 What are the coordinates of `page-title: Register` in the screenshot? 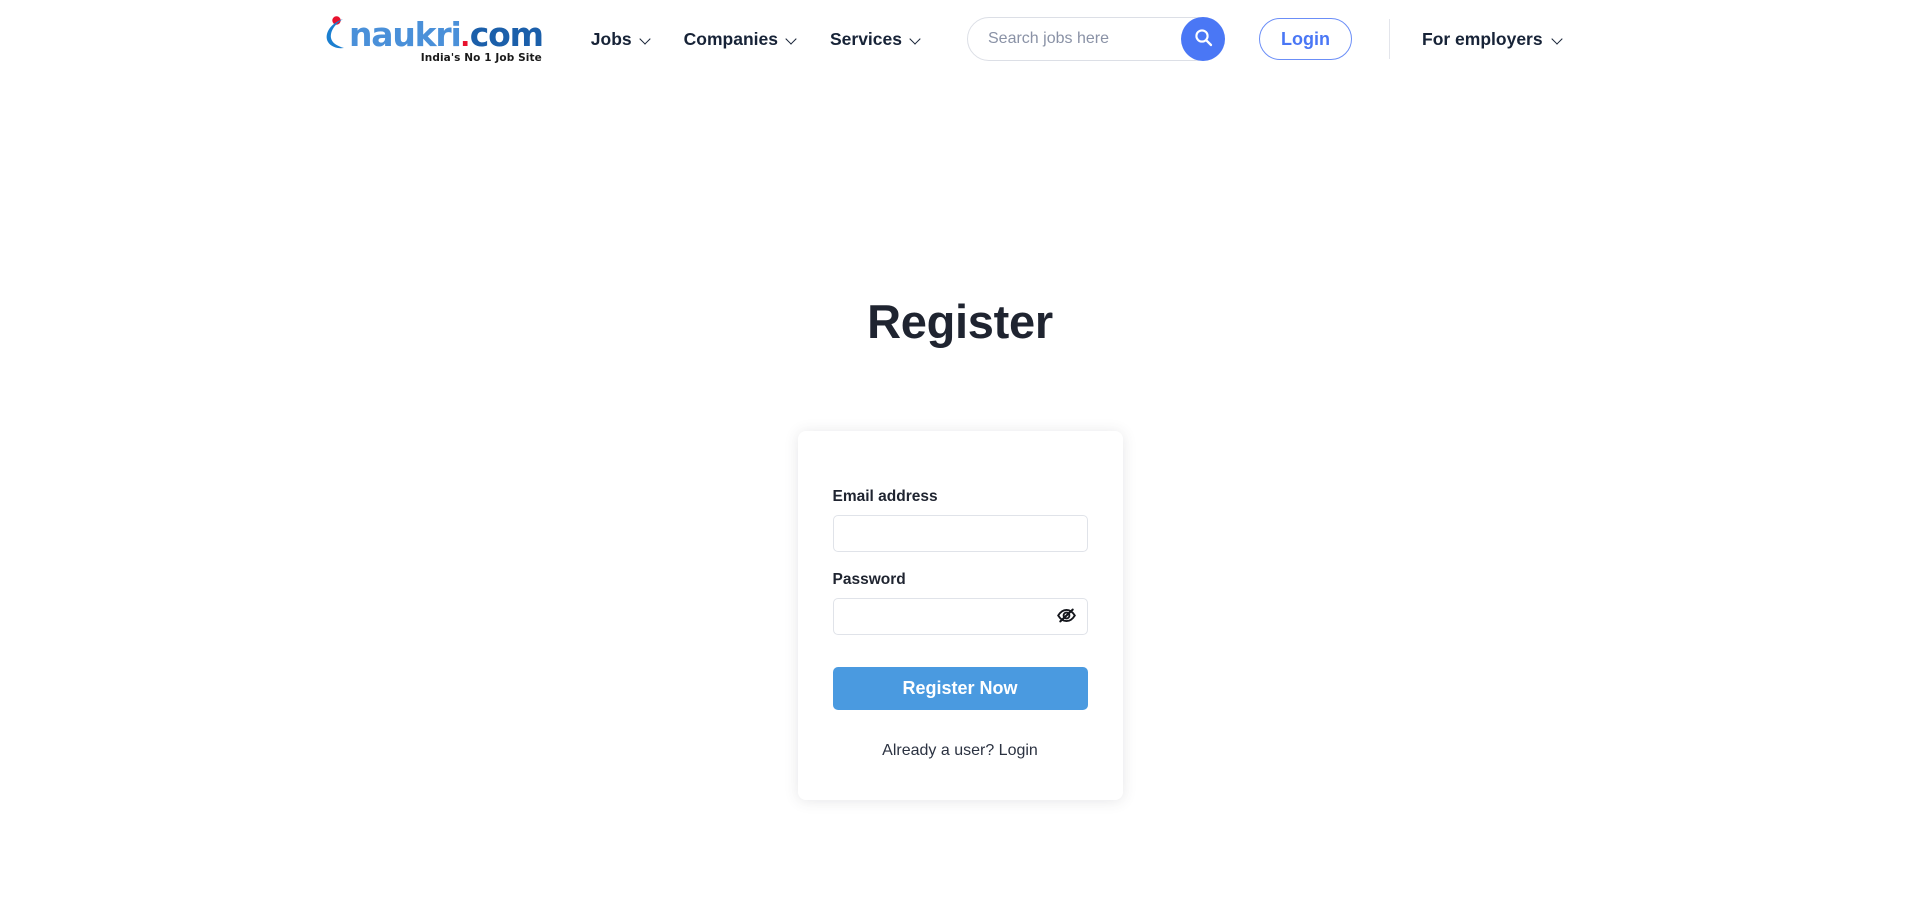 It's located at (960, 321).